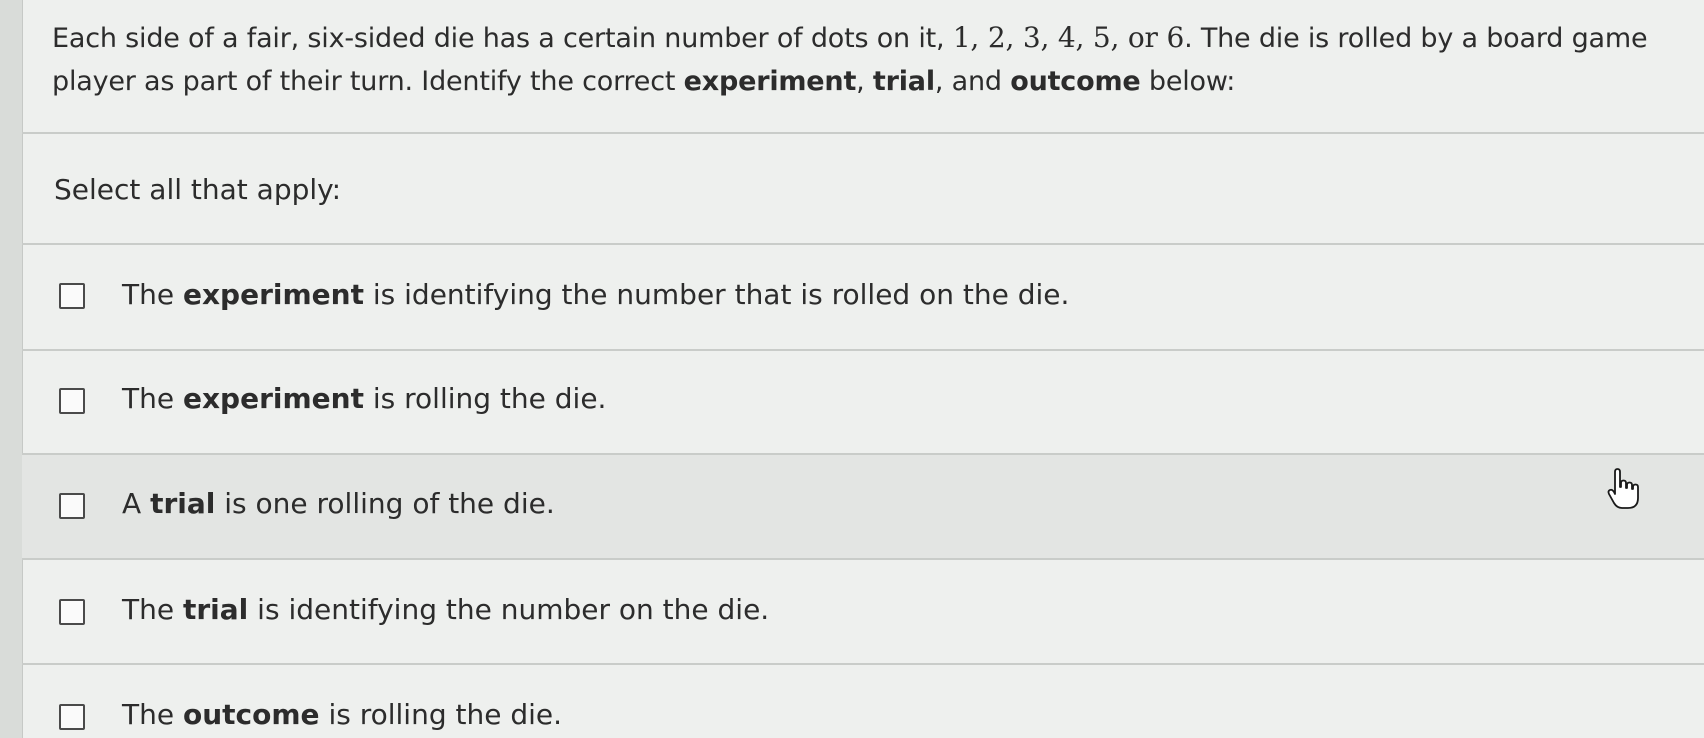  Describe the element at coordinates (136, 503) in the screenshot. I see `option-text: A` at that location.